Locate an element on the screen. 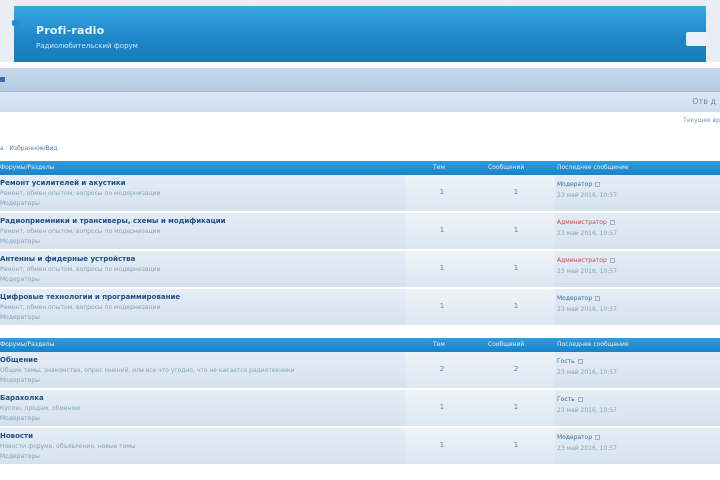 The image size is (720, 480). site-description: Радиолюбительский форум is located at coordinates (87, 46).